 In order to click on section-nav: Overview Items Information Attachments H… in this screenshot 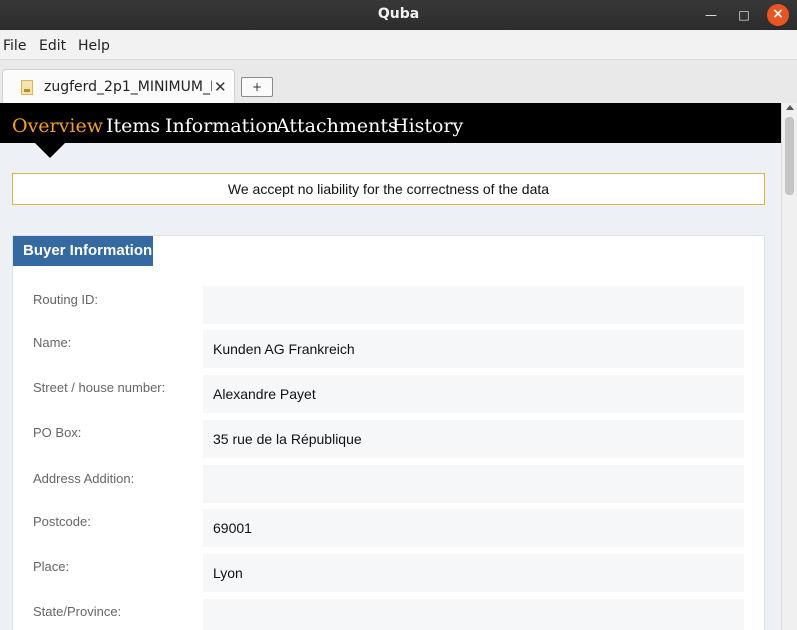, I will do `click(390, 123)`.